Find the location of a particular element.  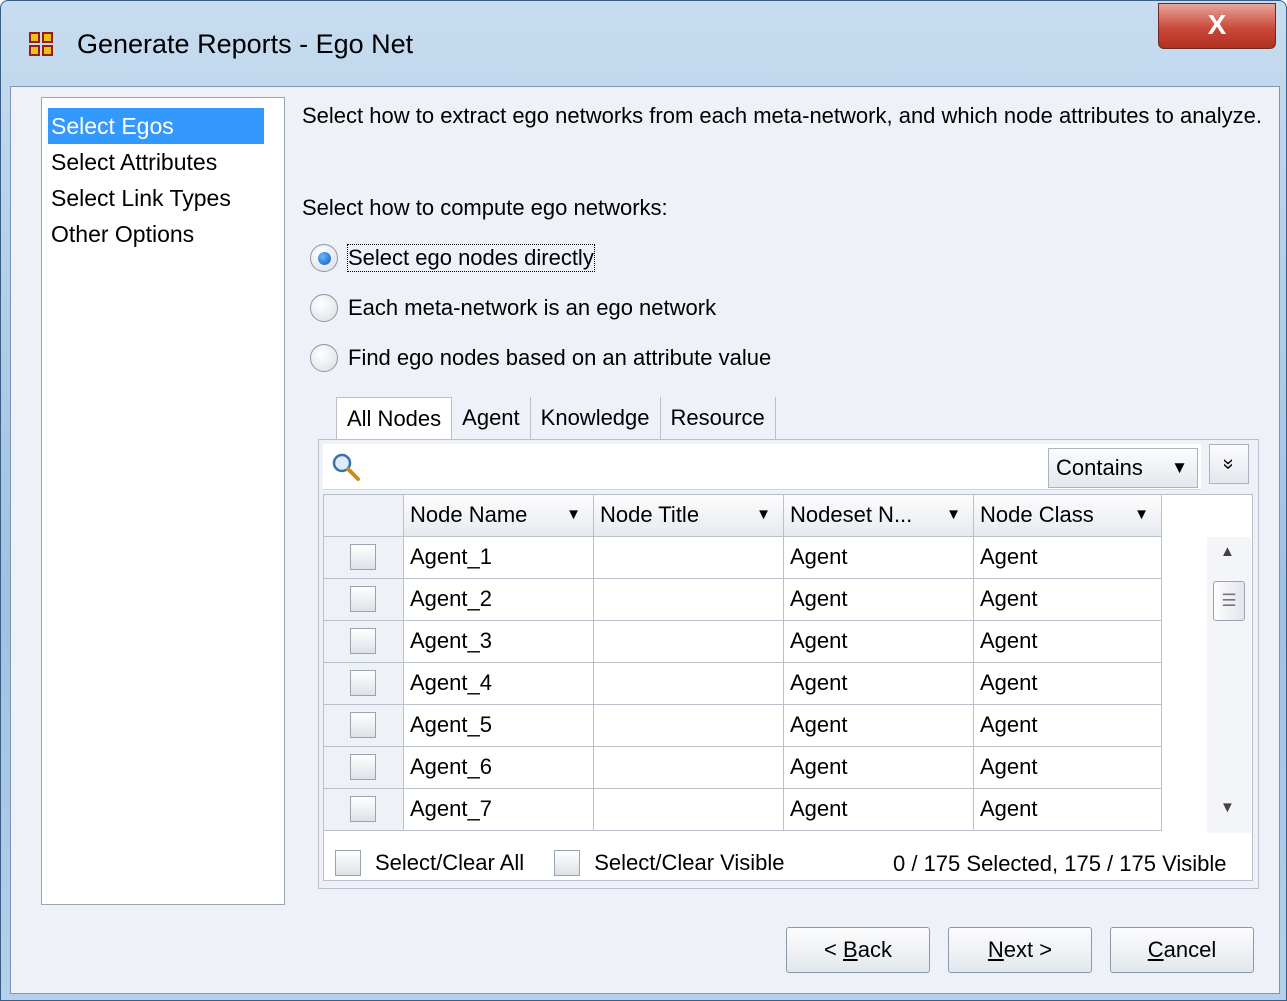

cancel-button-rest: ancel is located at coordinates (1190, 949).